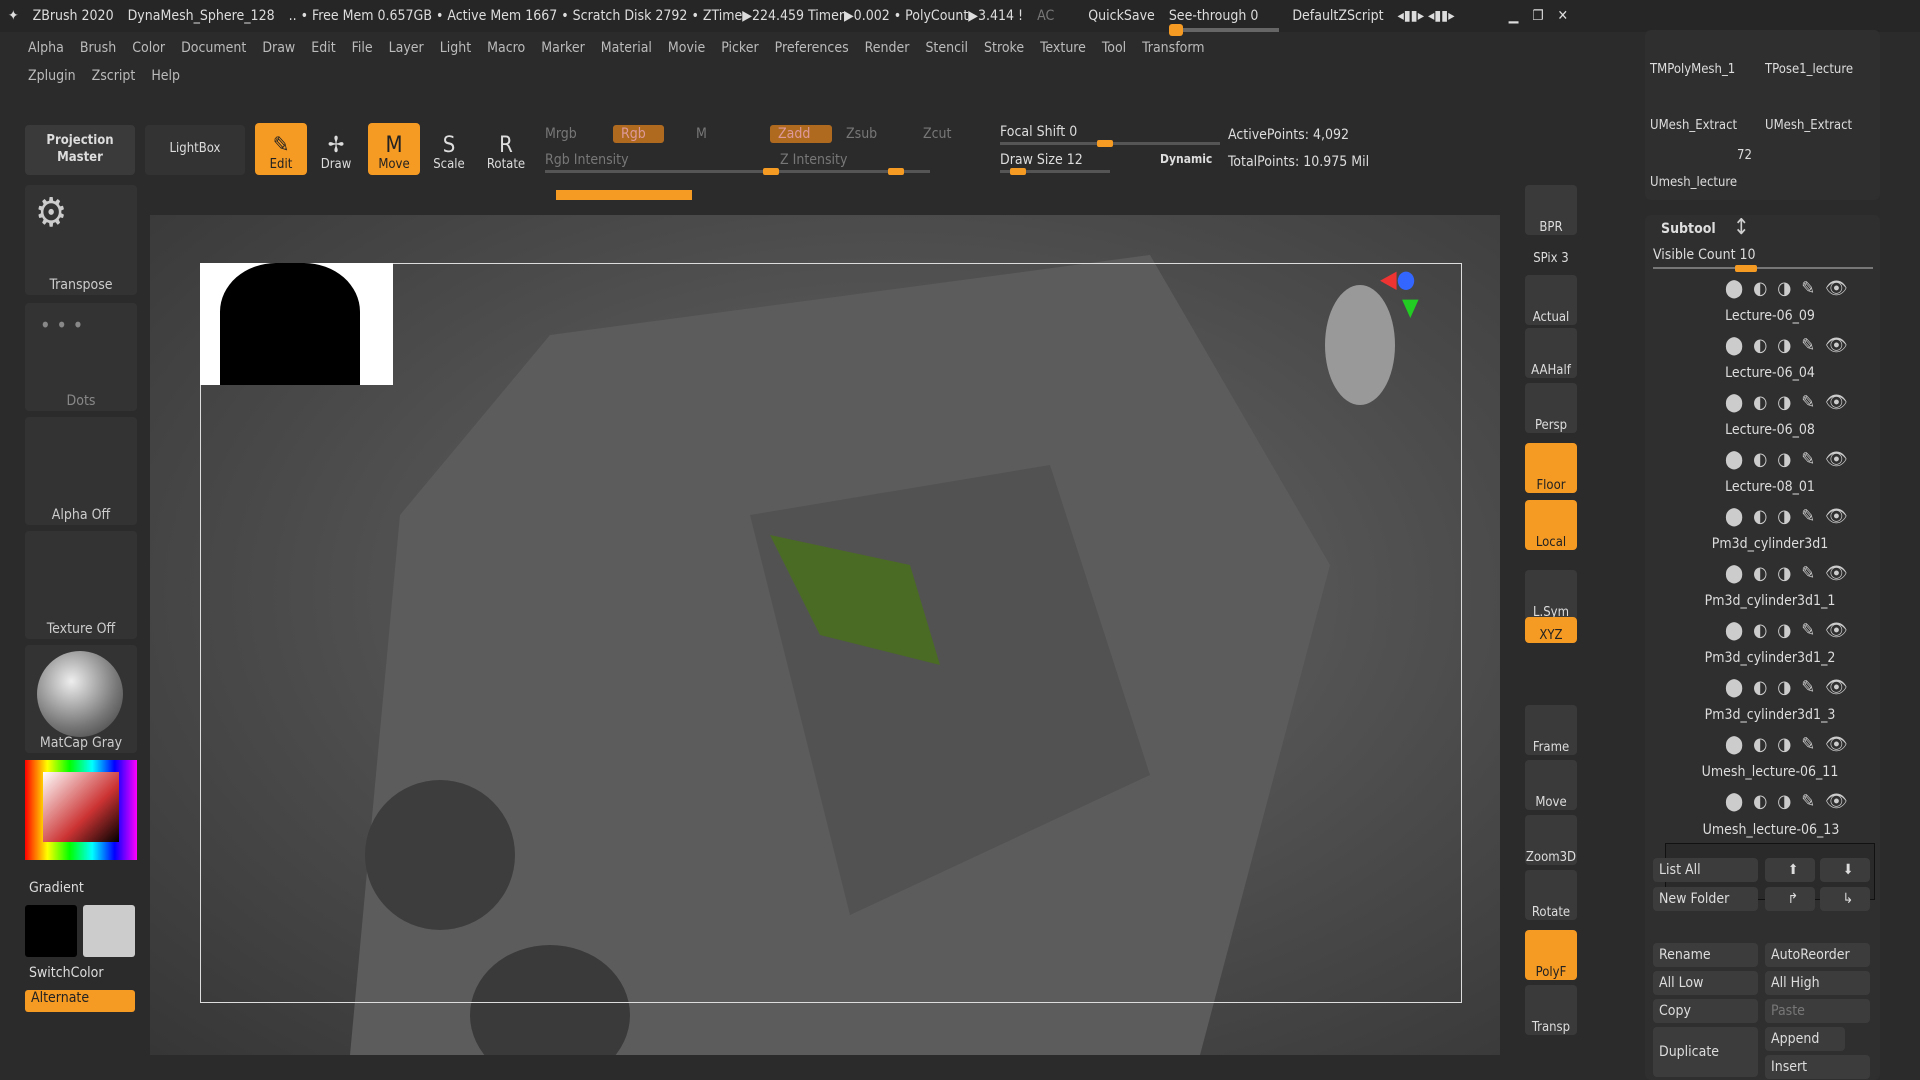  What do you see at coordinates (887, 48) in the screenshot?
I see `menu-render: Render` at bounding box center [887, 48].